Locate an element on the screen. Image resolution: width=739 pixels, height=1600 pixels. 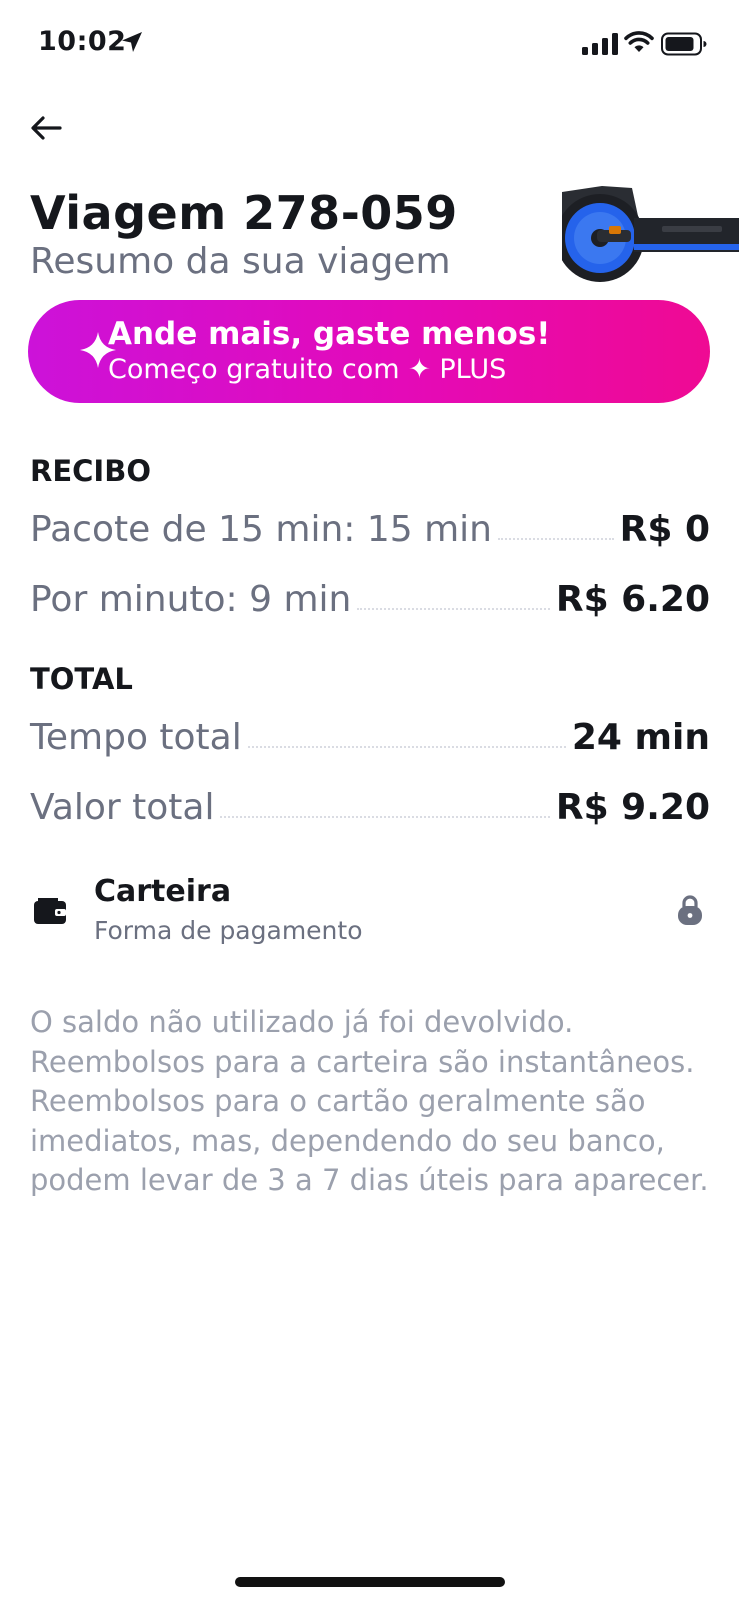
receipt-row-label: Por minuto: 9 min is located at coordinates (191, 599).